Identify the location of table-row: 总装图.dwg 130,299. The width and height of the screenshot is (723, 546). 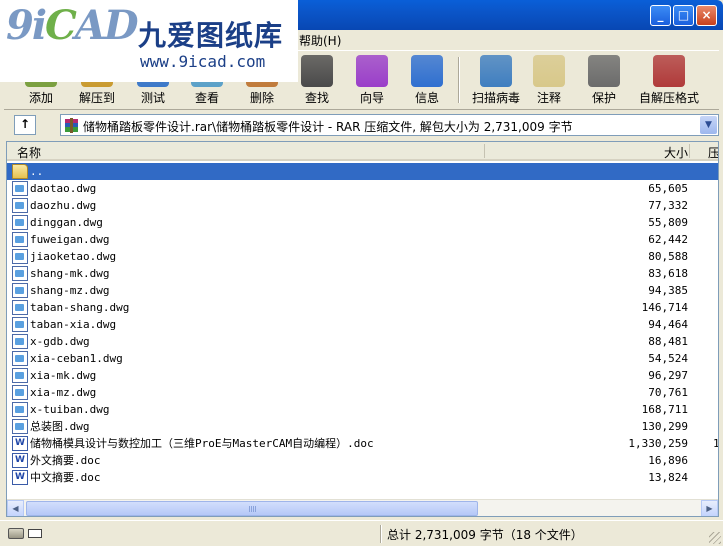
(362, 426).